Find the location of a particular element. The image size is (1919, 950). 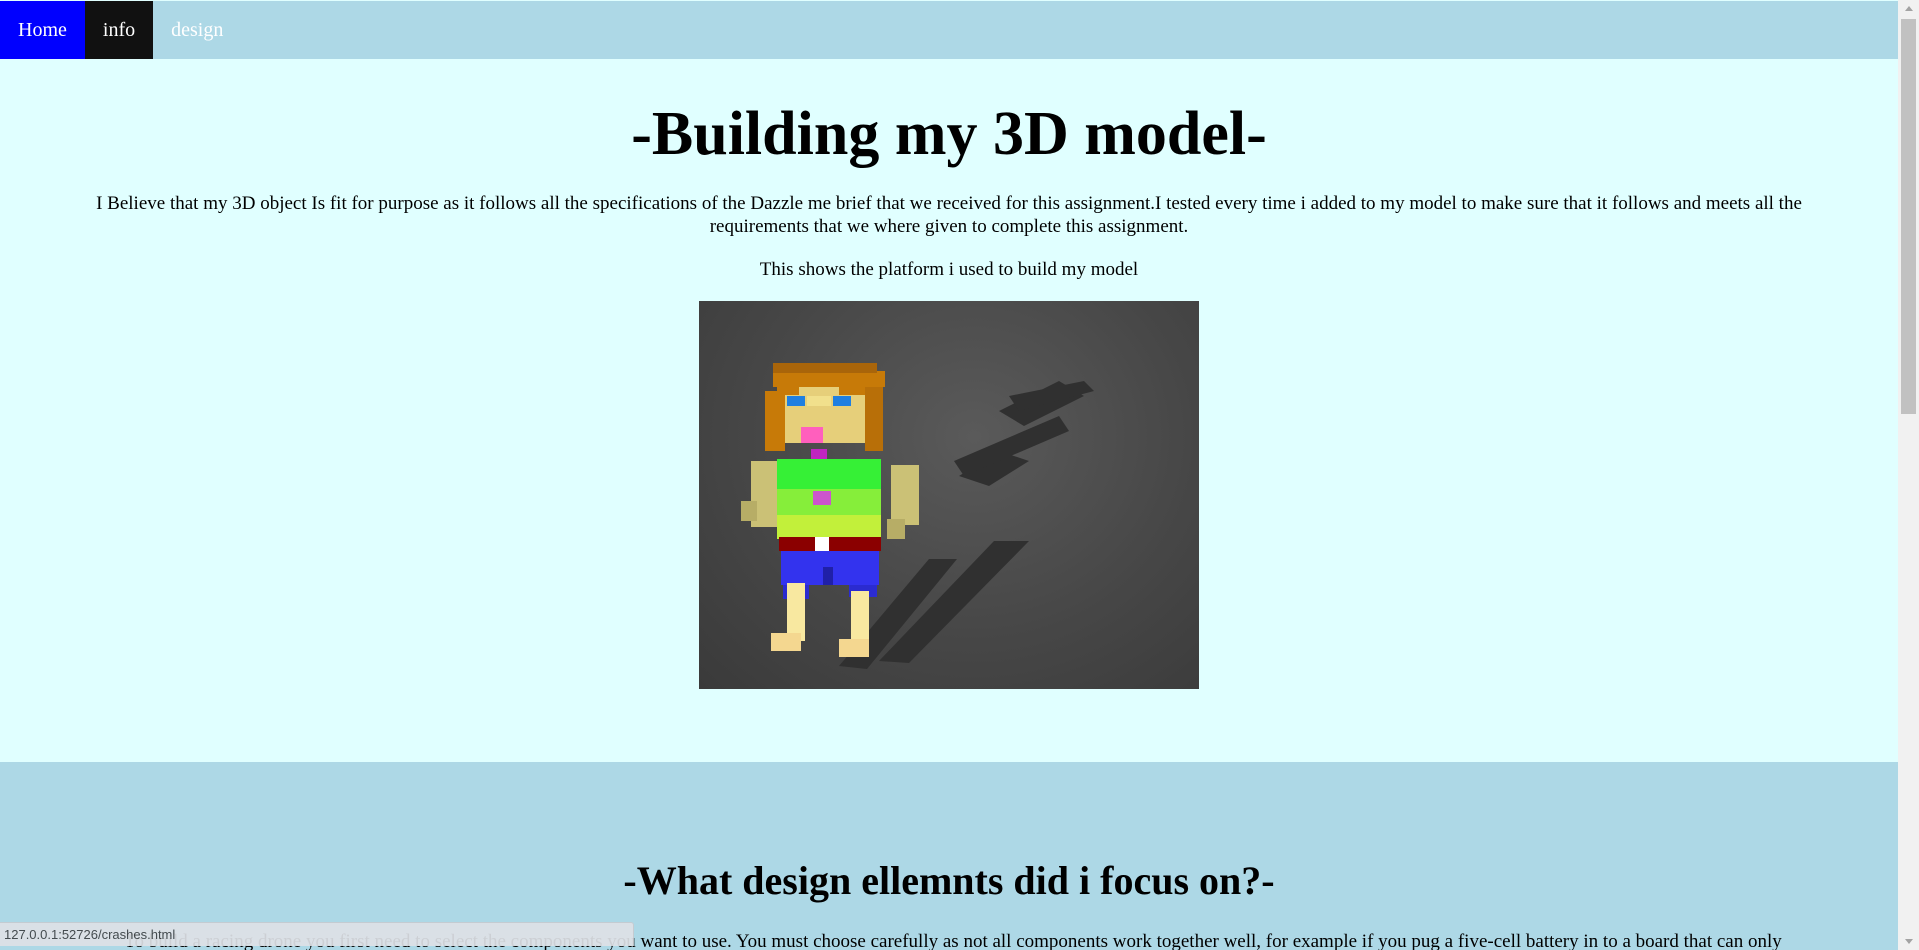

scroll-down-arrow-icon is located at coordinates (1908, 941).